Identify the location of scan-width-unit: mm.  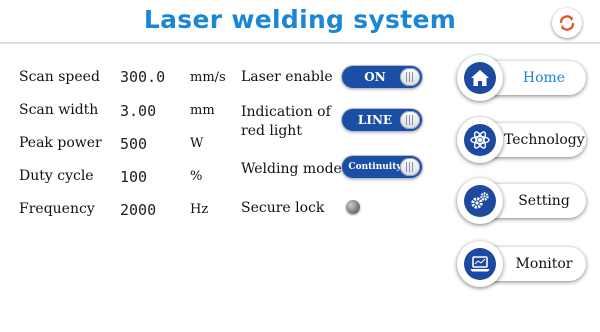
(202, 110).